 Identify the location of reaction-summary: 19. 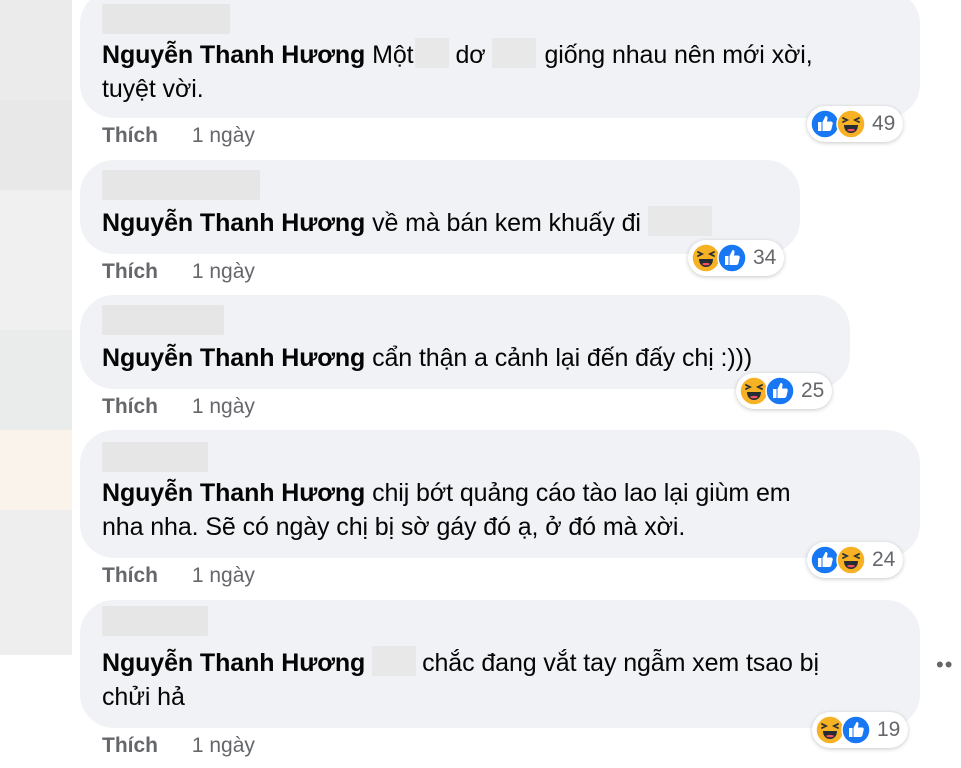
(860, 730).